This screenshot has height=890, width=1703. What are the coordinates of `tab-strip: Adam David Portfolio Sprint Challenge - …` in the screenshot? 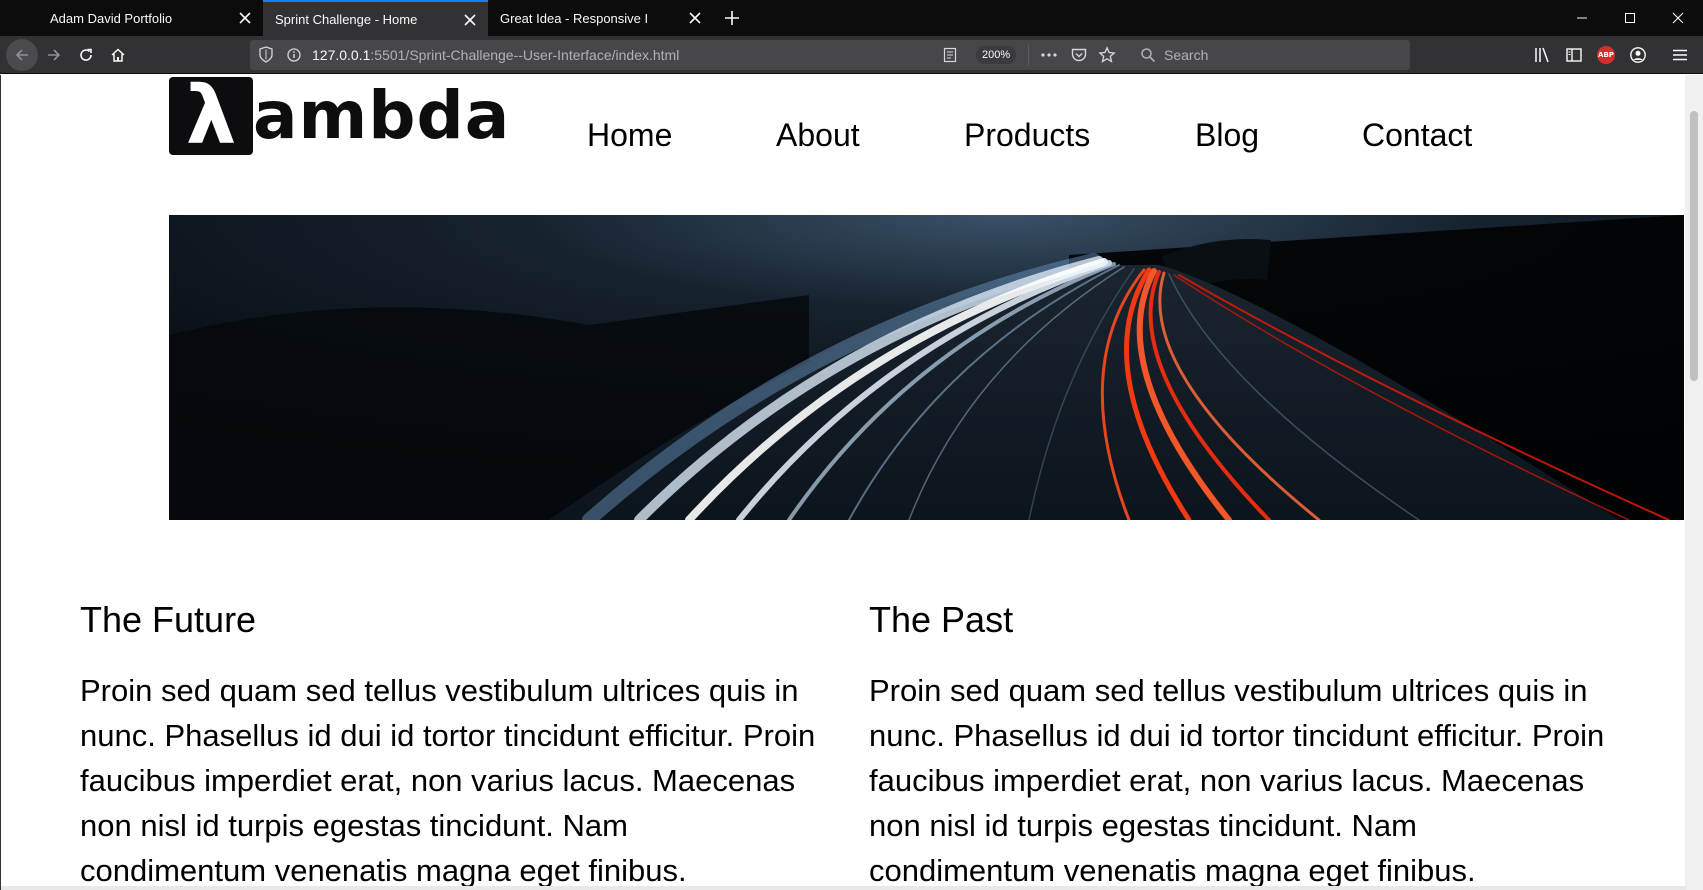 It's located at (851, 18).